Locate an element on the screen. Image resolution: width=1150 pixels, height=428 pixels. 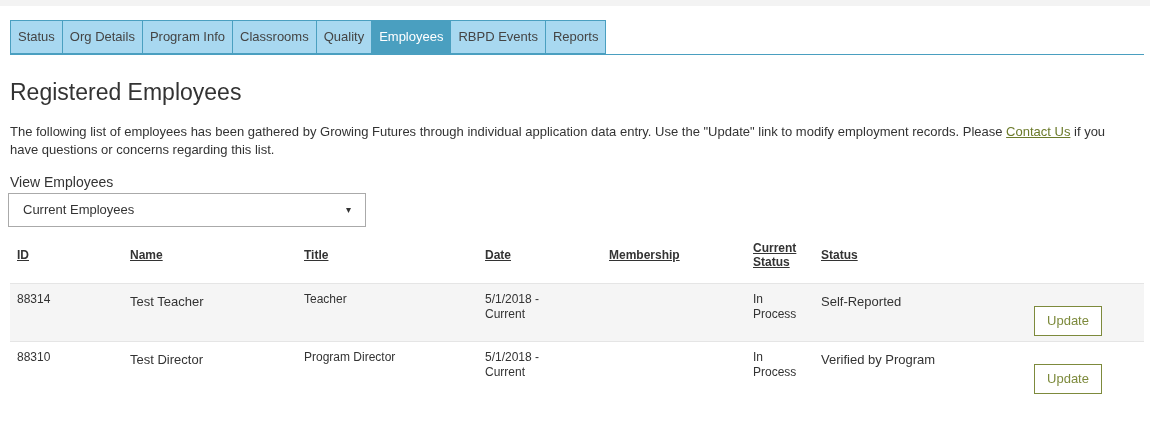
table-cell-text: 88314 is located at coordinates (34, 299).